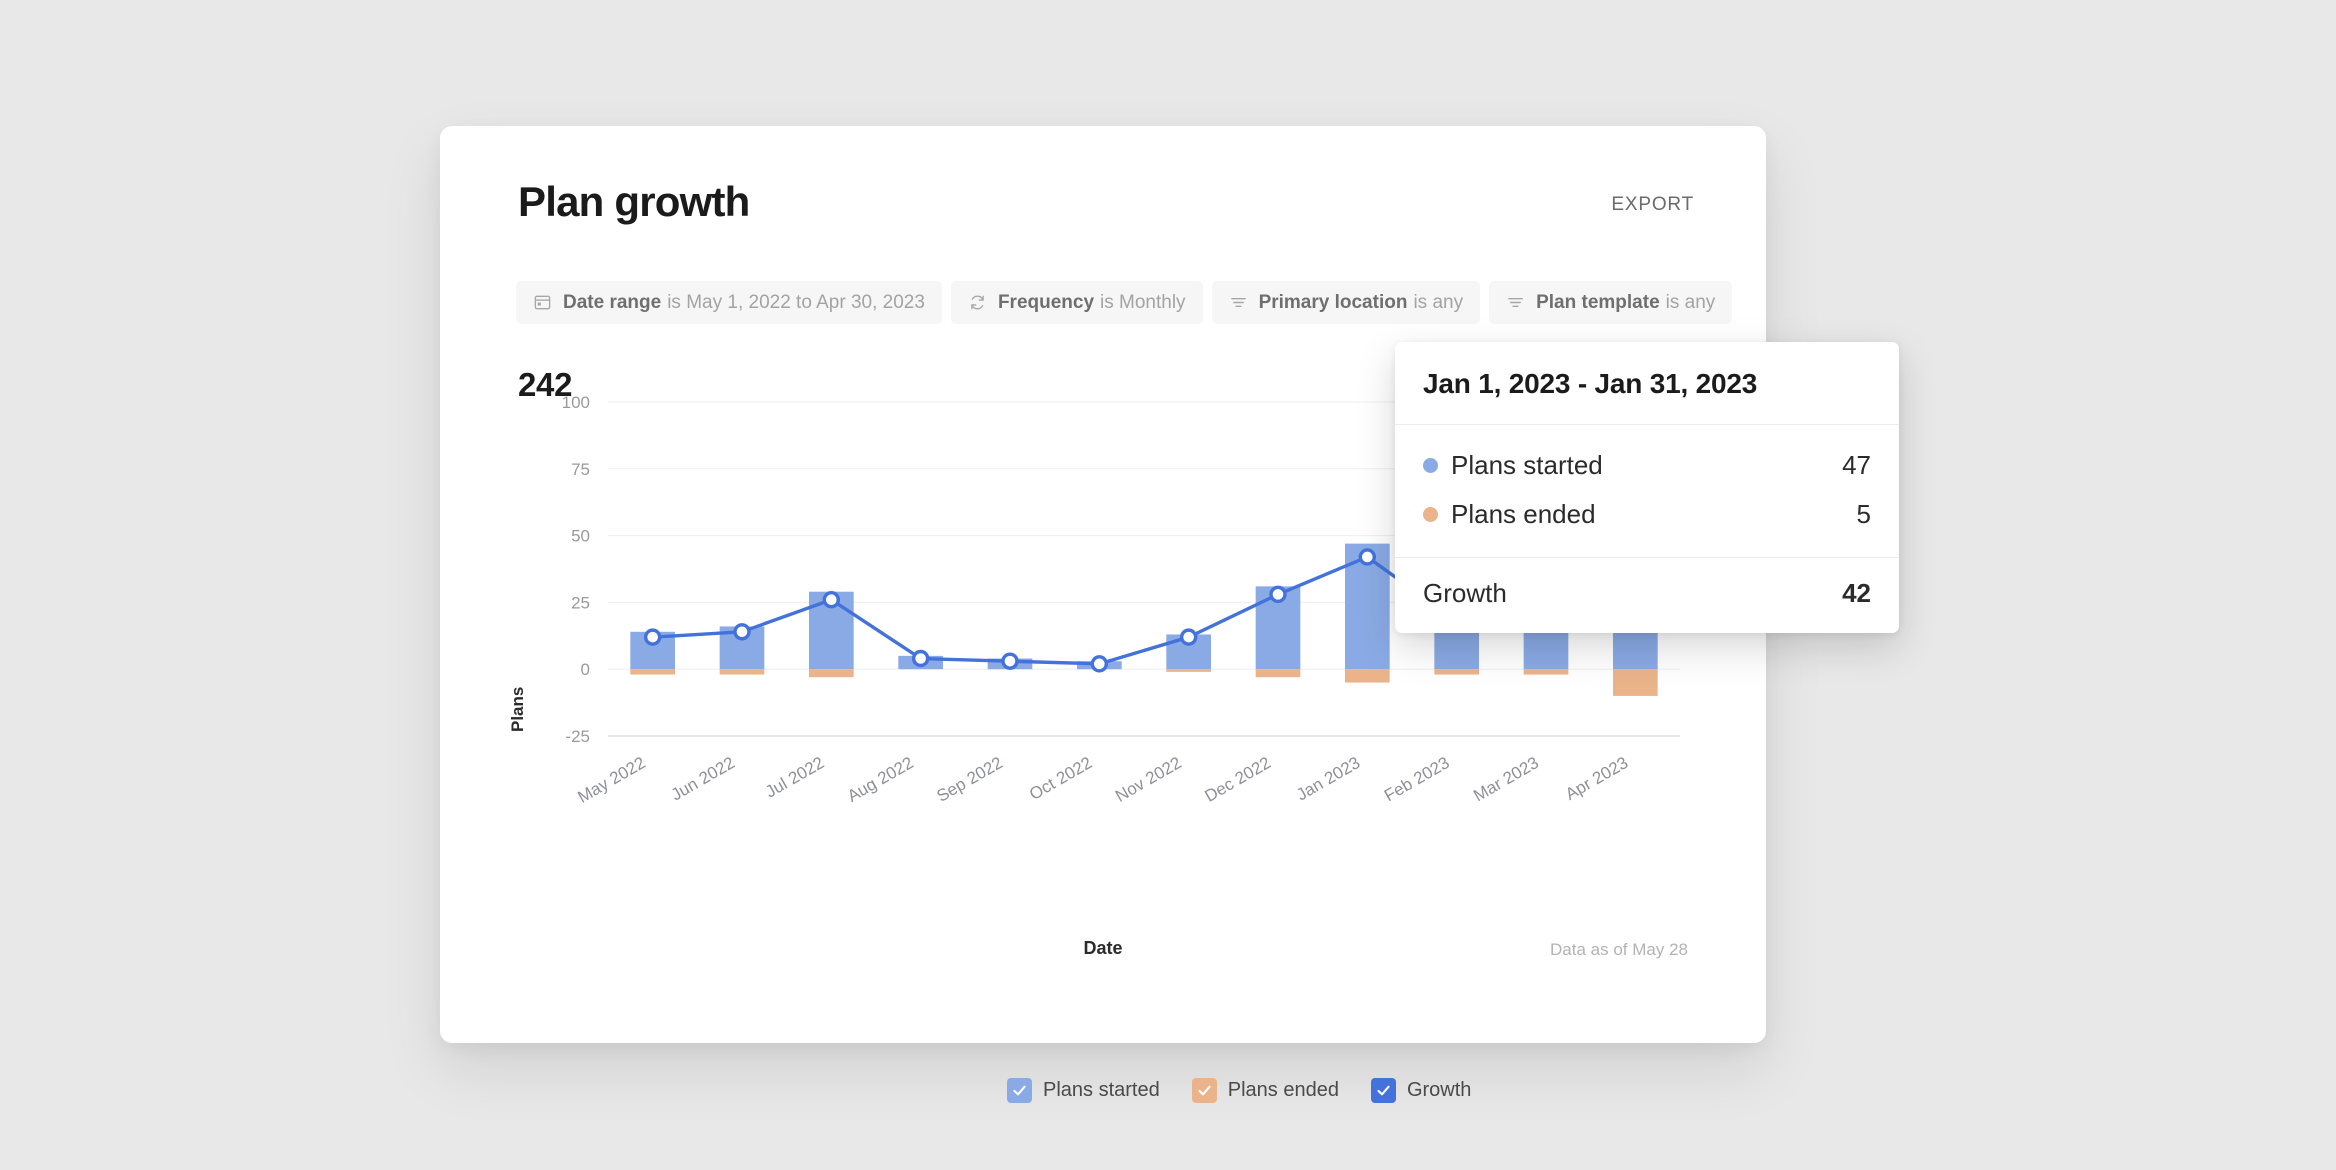 The height and width of the screenshot is (1170, 2336). I want to click on series-dot-plans-started, so click(1430, 465).